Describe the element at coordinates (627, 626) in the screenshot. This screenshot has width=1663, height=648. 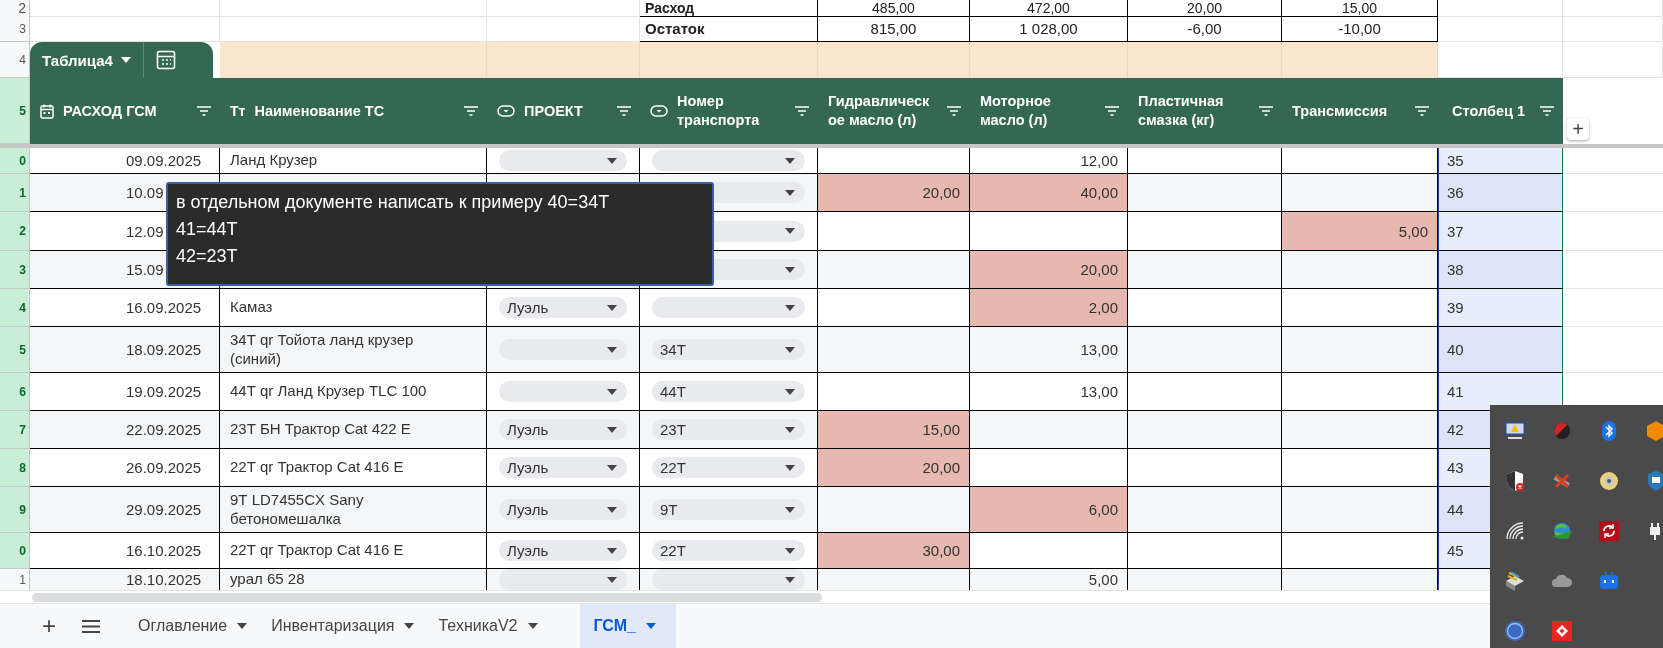
I see `sheet-tab: ГСМ_` at that location.